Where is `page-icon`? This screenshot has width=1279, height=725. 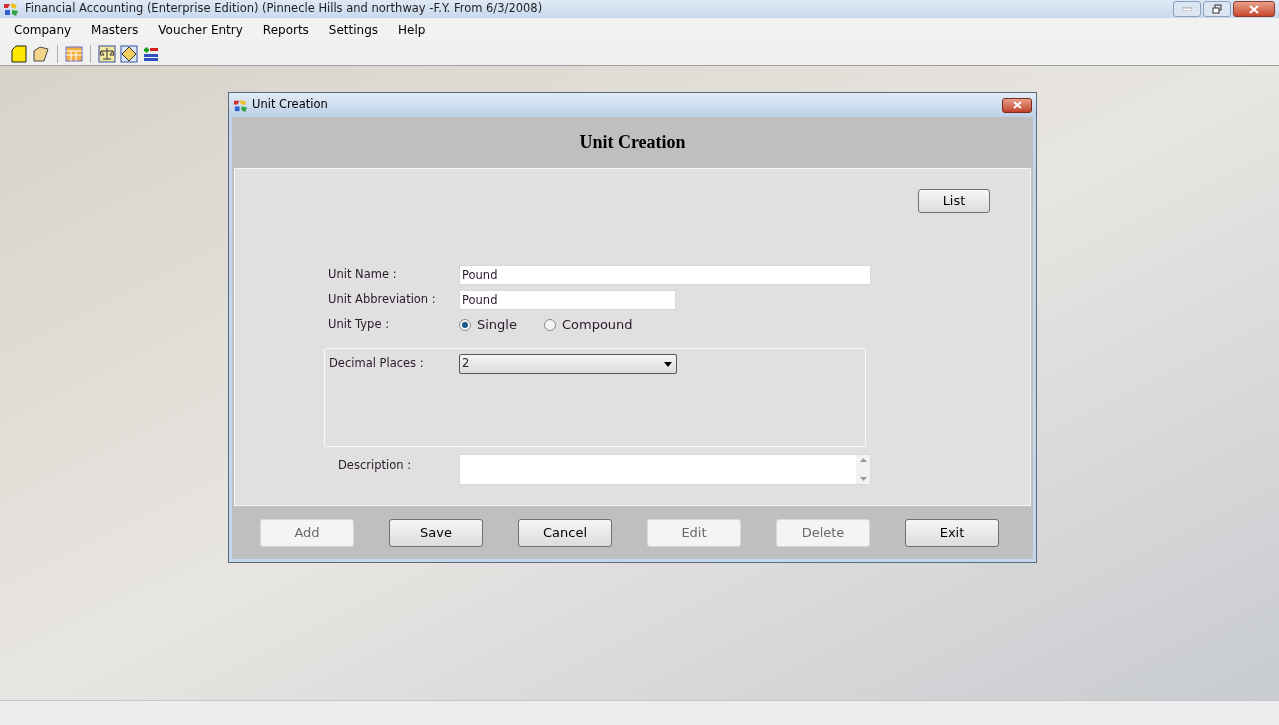 page-icon is located at coordinates (19, 53).